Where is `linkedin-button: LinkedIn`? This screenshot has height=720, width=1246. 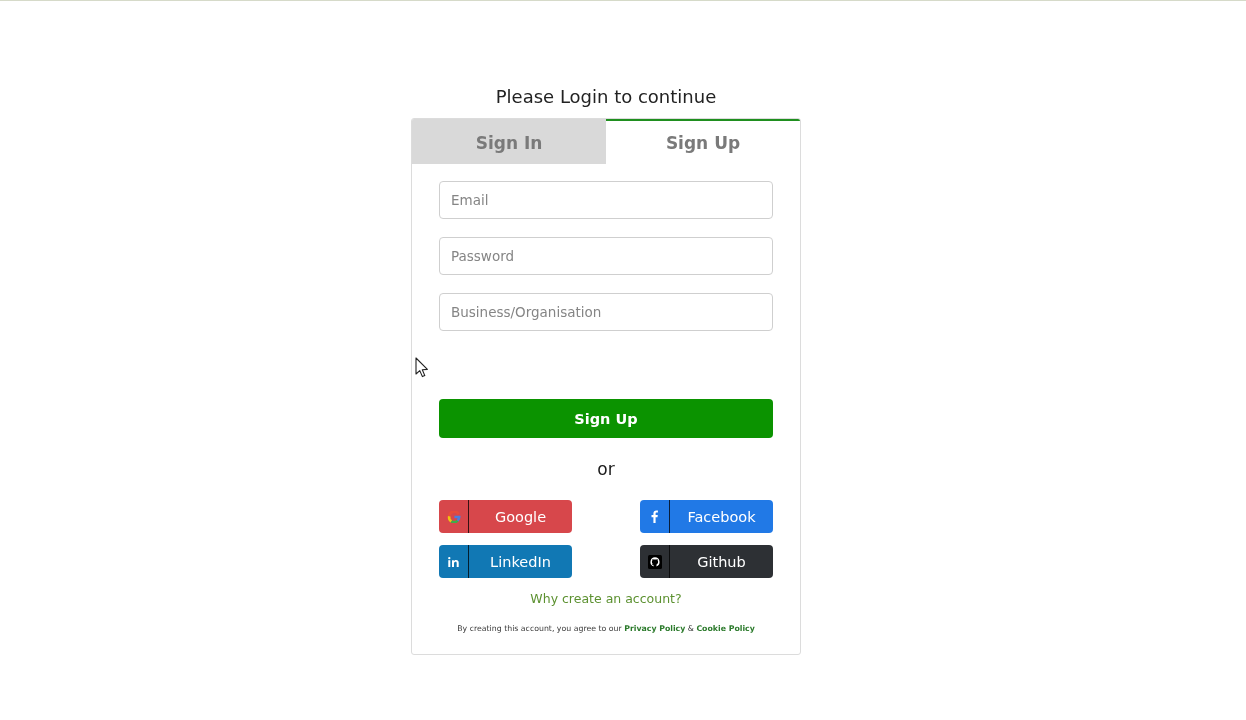 linkedin-button: LinkedIn is located at coordinates (505, 561).